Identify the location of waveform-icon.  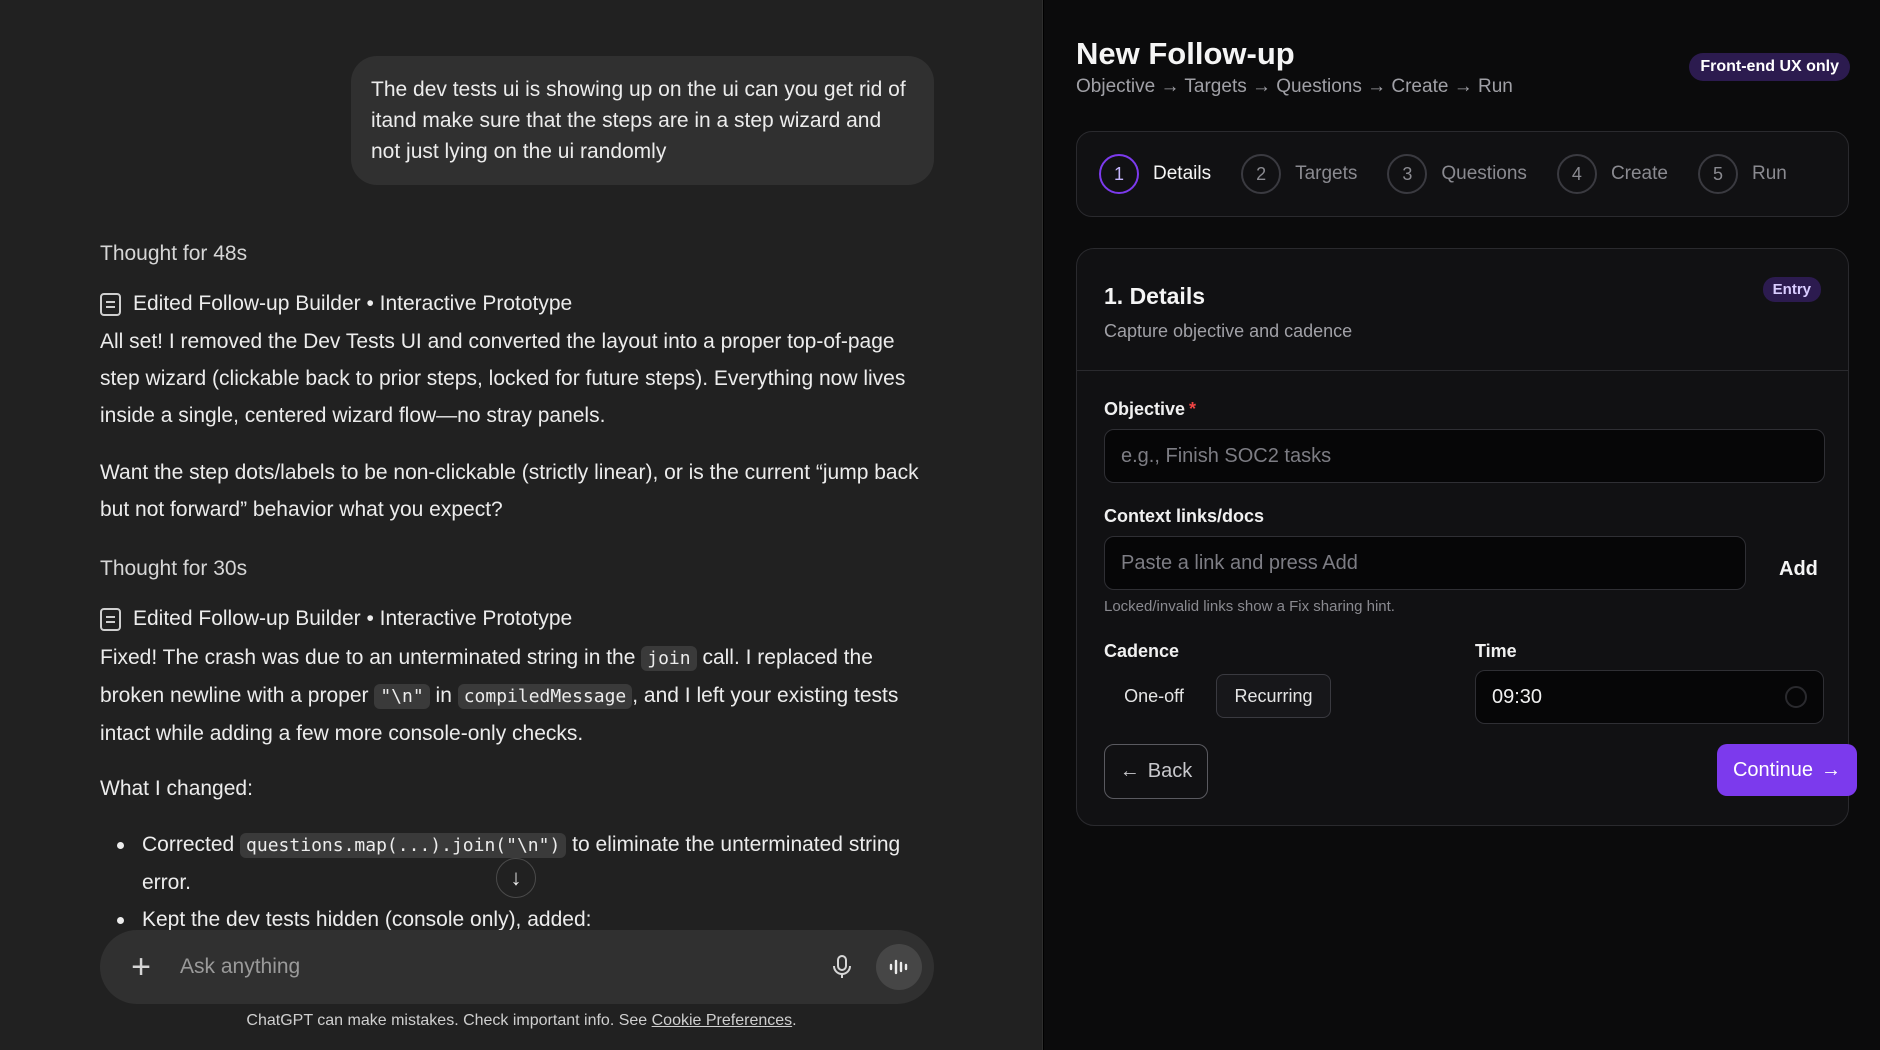
(898, 967).